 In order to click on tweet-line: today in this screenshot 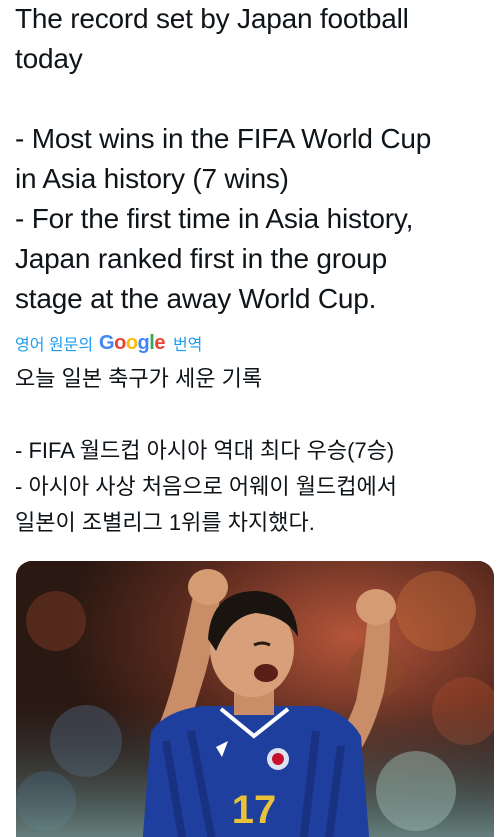, I will do `click(49, 58)`.